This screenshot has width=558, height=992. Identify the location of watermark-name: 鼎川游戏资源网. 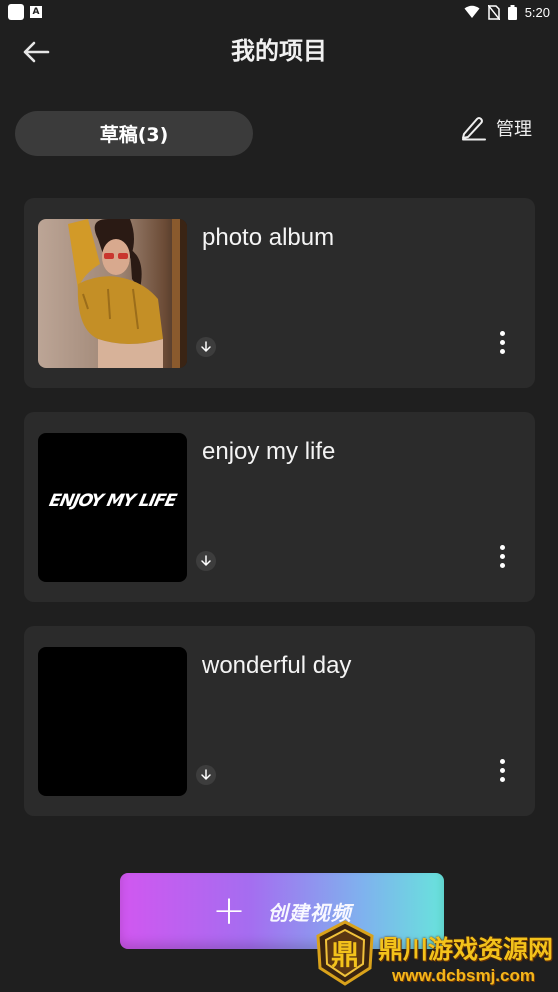
(466, 949).